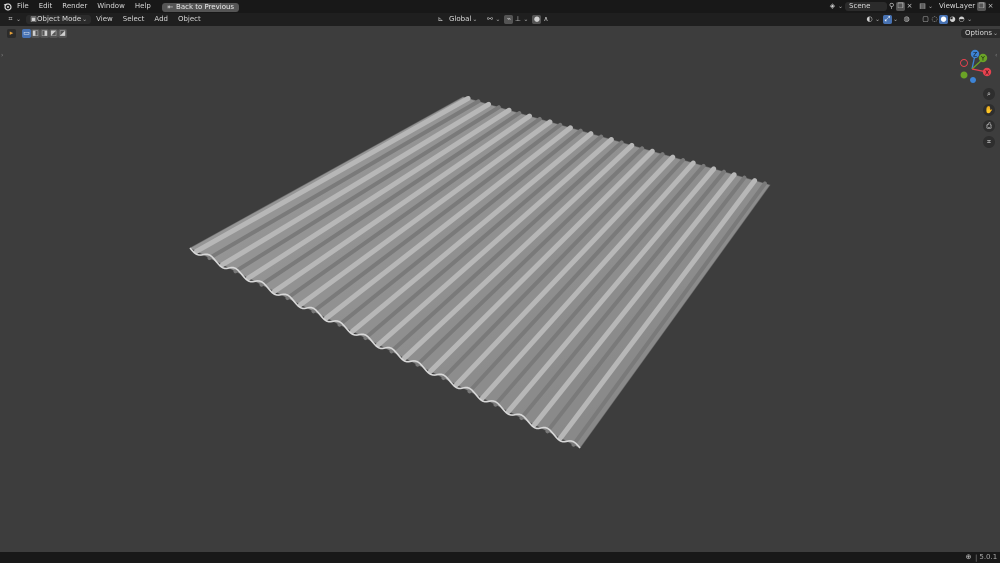  Describe the element at coordinates (170, 7) in the screenshot. I see `back-icon: ⇤` at that location.